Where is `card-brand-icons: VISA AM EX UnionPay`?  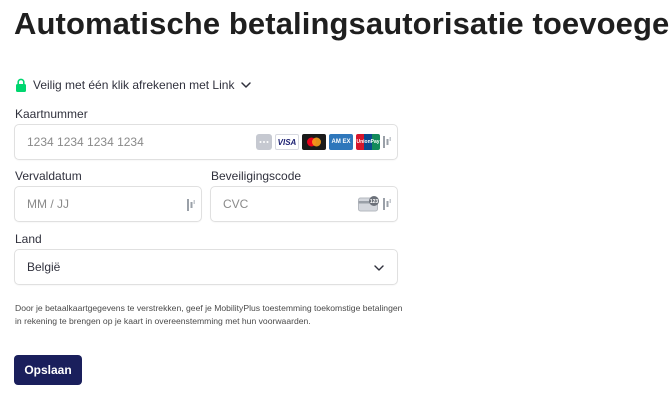 card-brand-icons: VISA AM EX UnionPay is located at coordinates (323, 142).